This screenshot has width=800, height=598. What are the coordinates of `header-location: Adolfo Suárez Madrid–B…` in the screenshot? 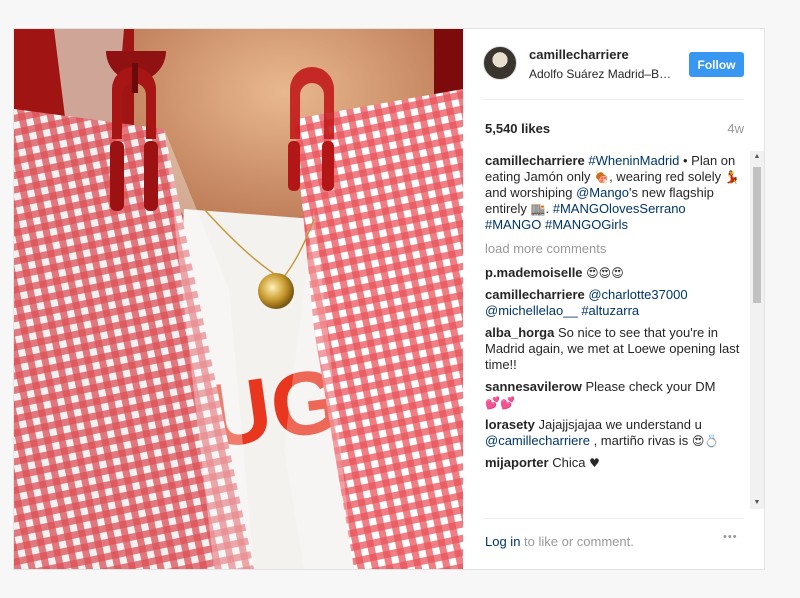 It's located at (604, 74).